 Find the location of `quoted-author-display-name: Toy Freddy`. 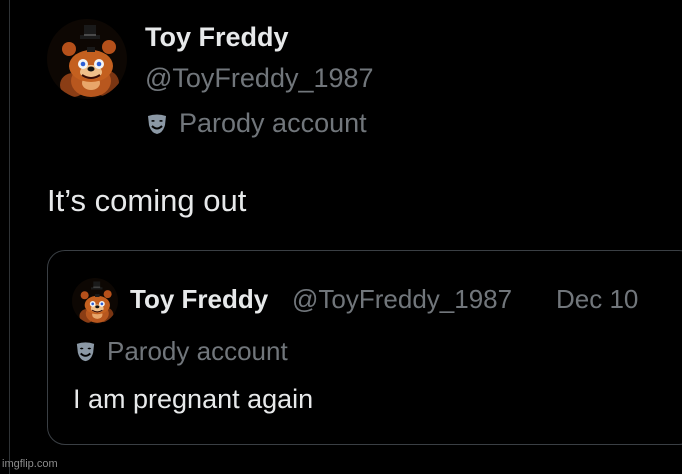

quoted-author-display-name: Toy Freddy is located at coordinates (199, 299).